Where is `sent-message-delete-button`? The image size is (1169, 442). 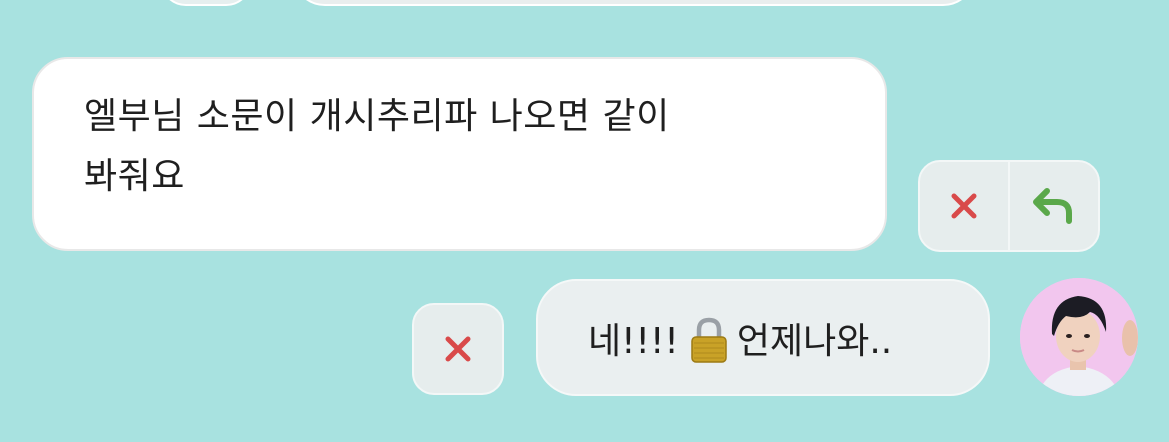 sent-message-delete-button is located at coordinates (458, 349).